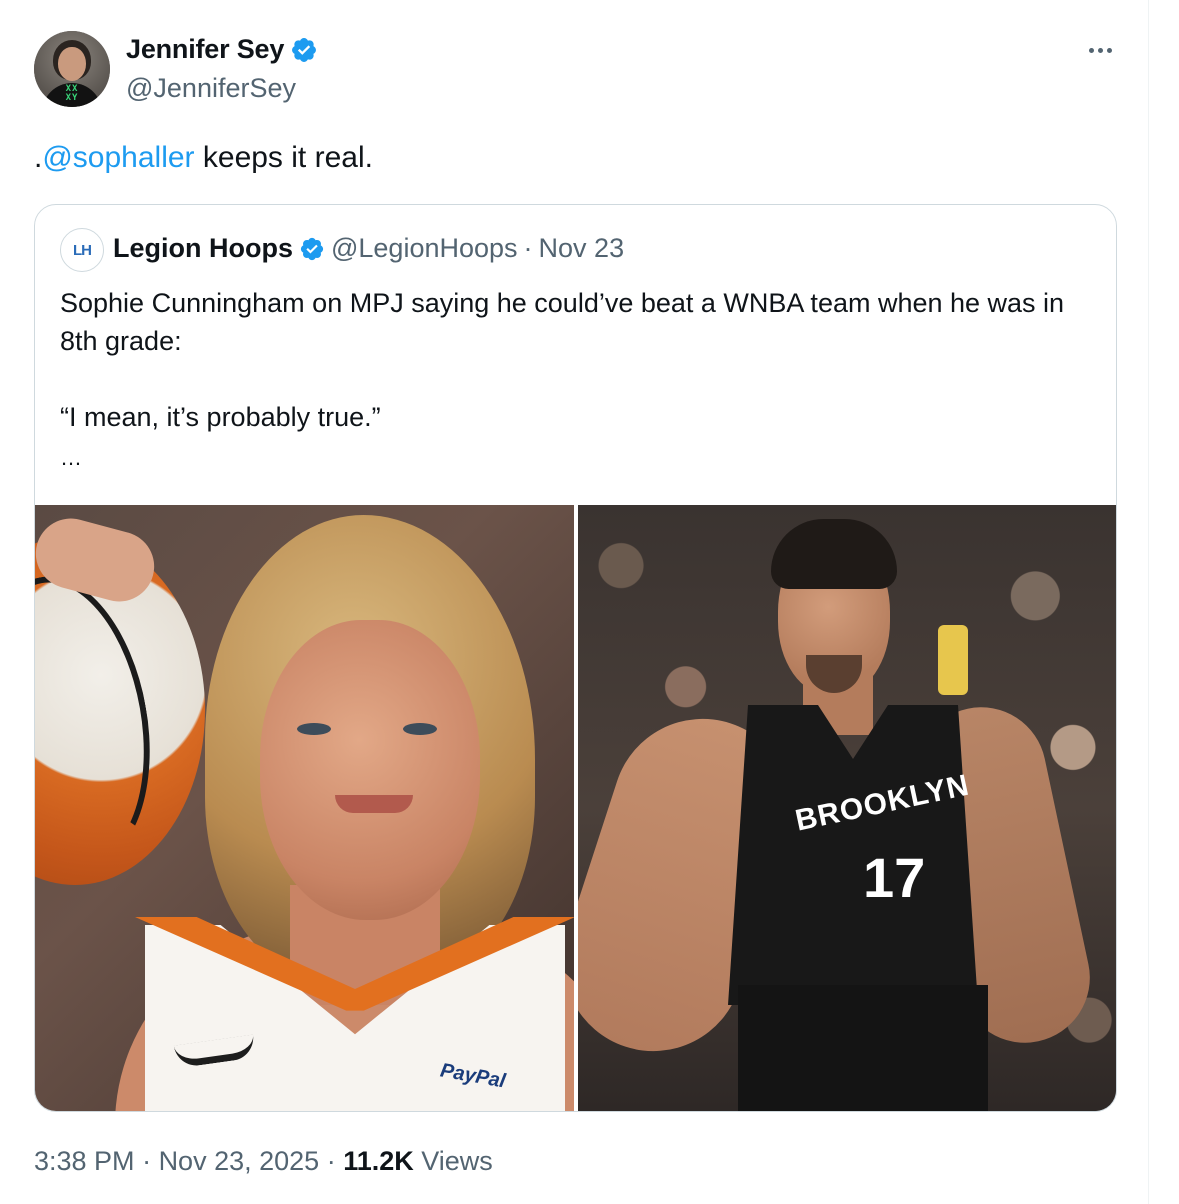 This screenshot has height=1204, width=1179. I want to click on tweet-text: .@sophaller keeps it real., so click(203, 158).